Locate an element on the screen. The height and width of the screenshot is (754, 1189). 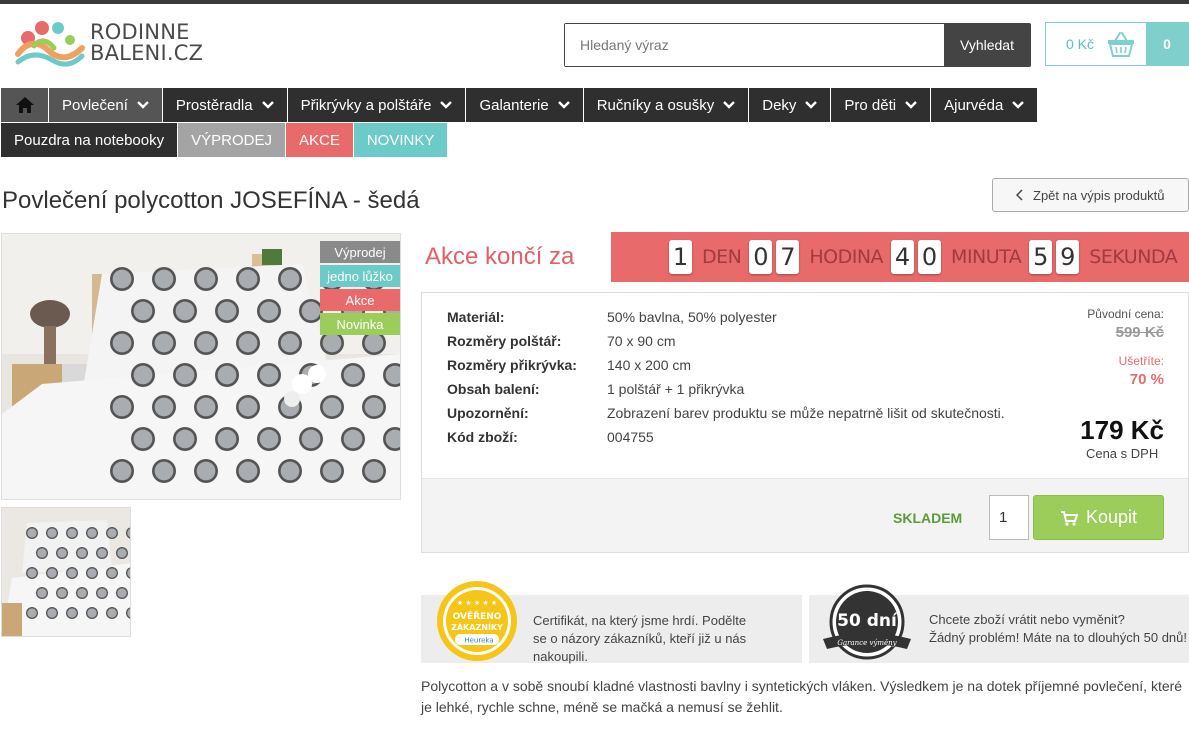
spec-value: 1 polštář + 1 přikrývka is located at coordinates (676, 389).